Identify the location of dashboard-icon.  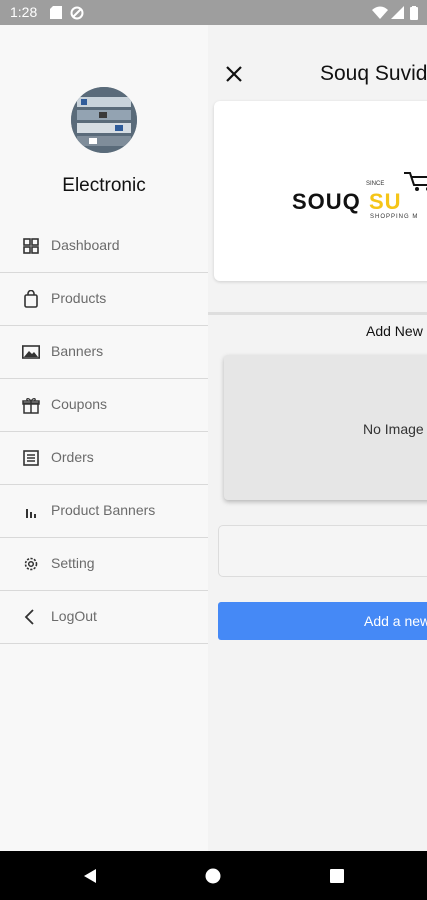
(31, 246).